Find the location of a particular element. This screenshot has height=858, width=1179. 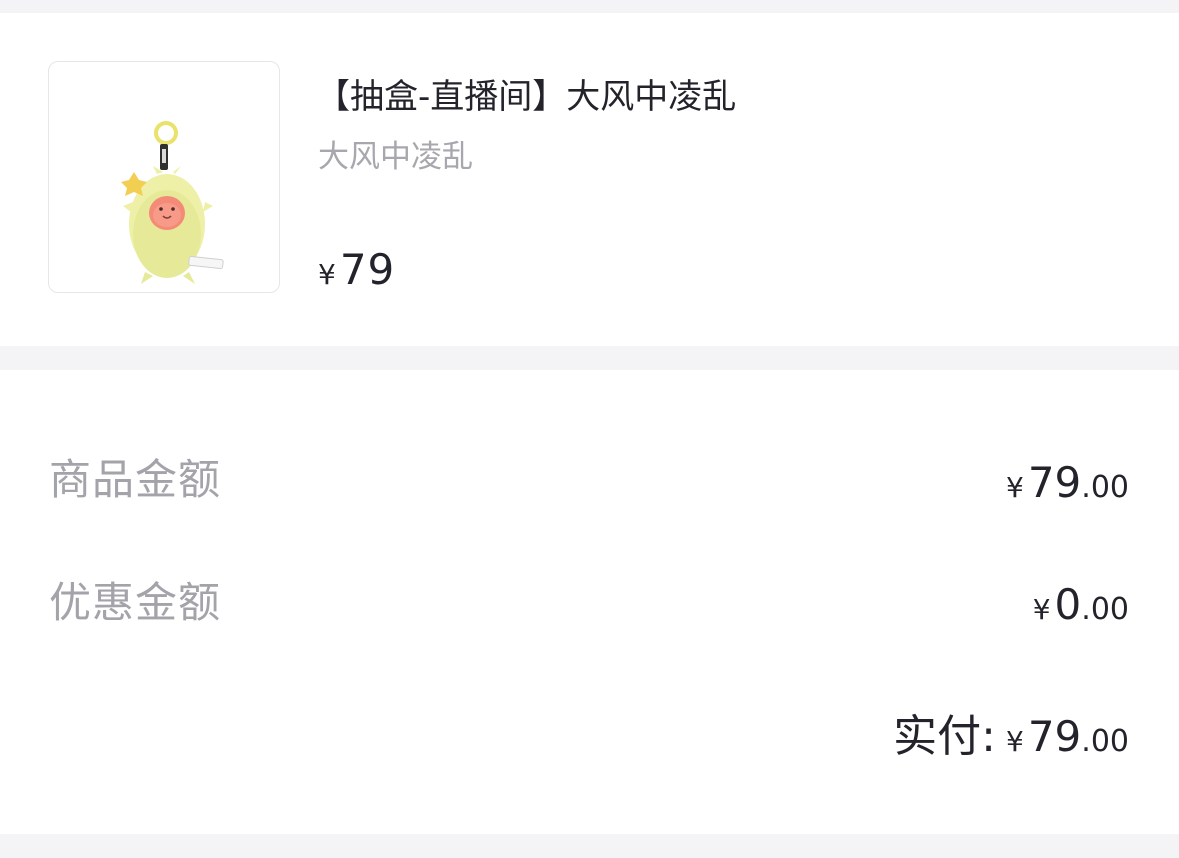

product-price: ¥79 is located at coordinates (356, 269).